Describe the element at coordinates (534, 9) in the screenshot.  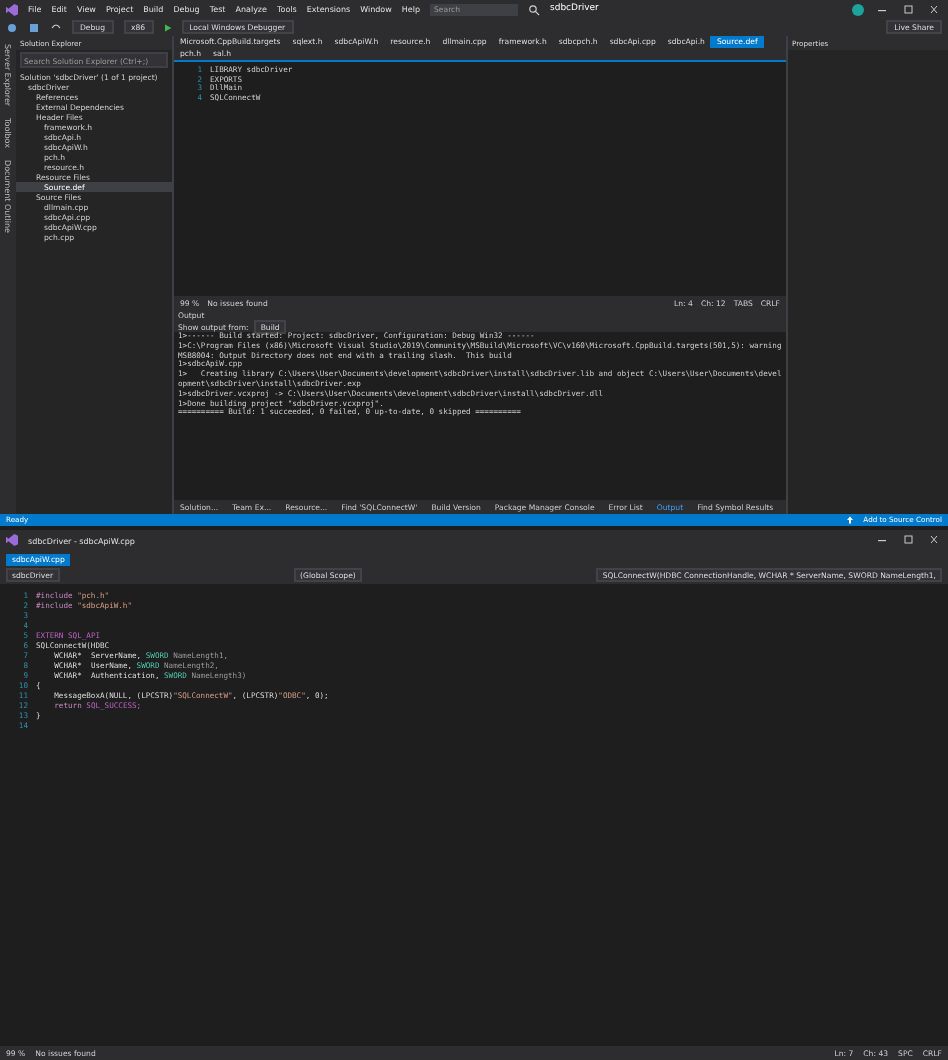
I see `search-icon` at that location.